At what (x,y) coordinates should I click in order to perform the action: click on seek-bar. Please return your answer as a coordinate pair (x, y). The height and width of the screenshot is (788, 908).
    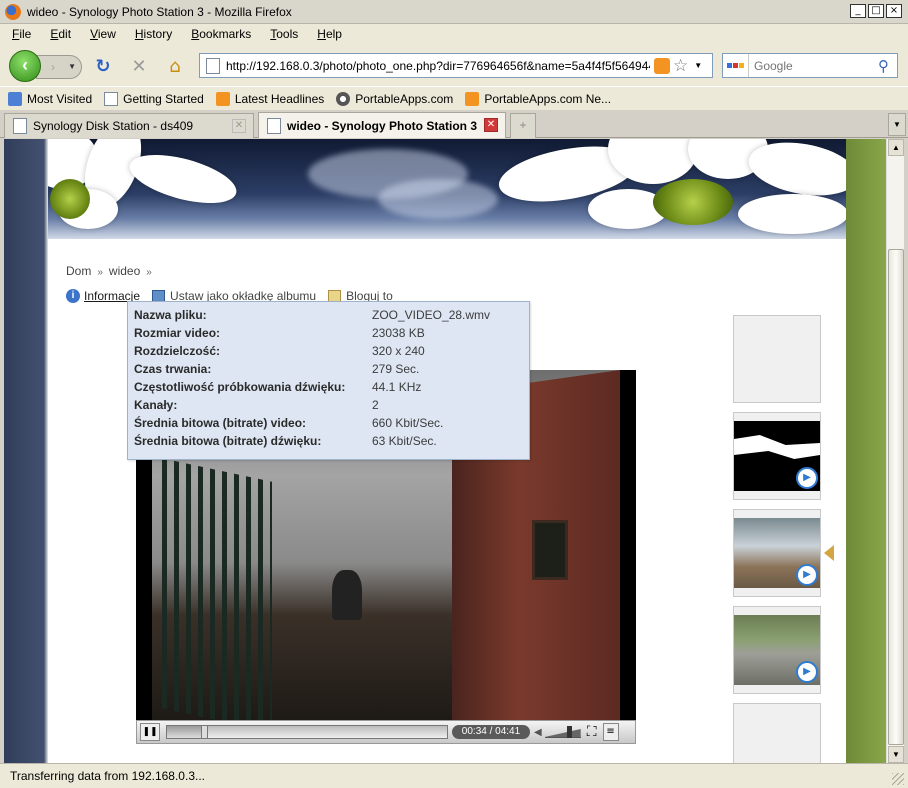
    Looking at the image, I should click on (307, 732).